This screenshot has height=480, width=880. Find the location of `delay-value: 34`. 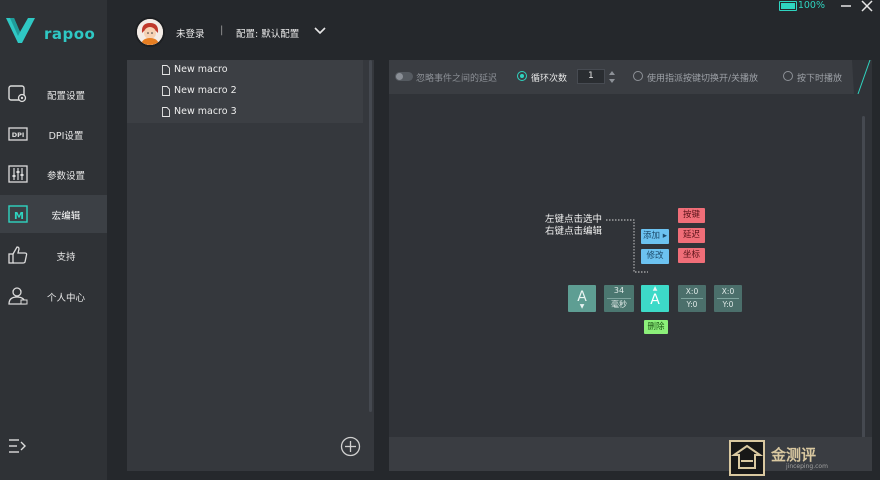

delay-value: 34 is located at coordinates (619, 290).